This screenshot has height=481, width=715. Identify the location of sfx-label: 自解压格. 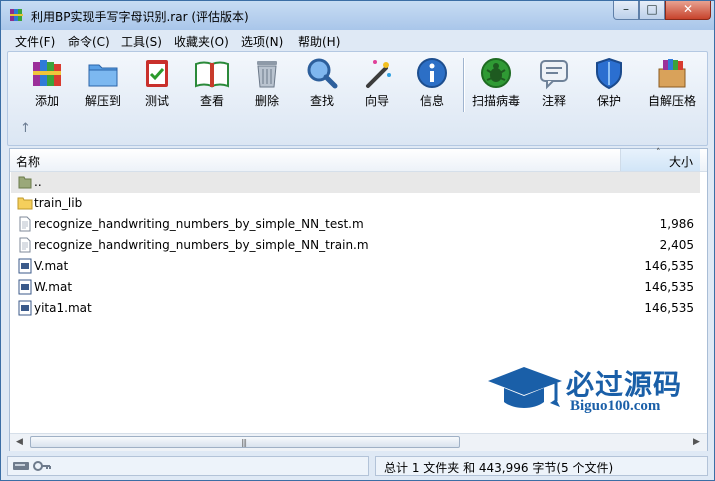
(671, 101).